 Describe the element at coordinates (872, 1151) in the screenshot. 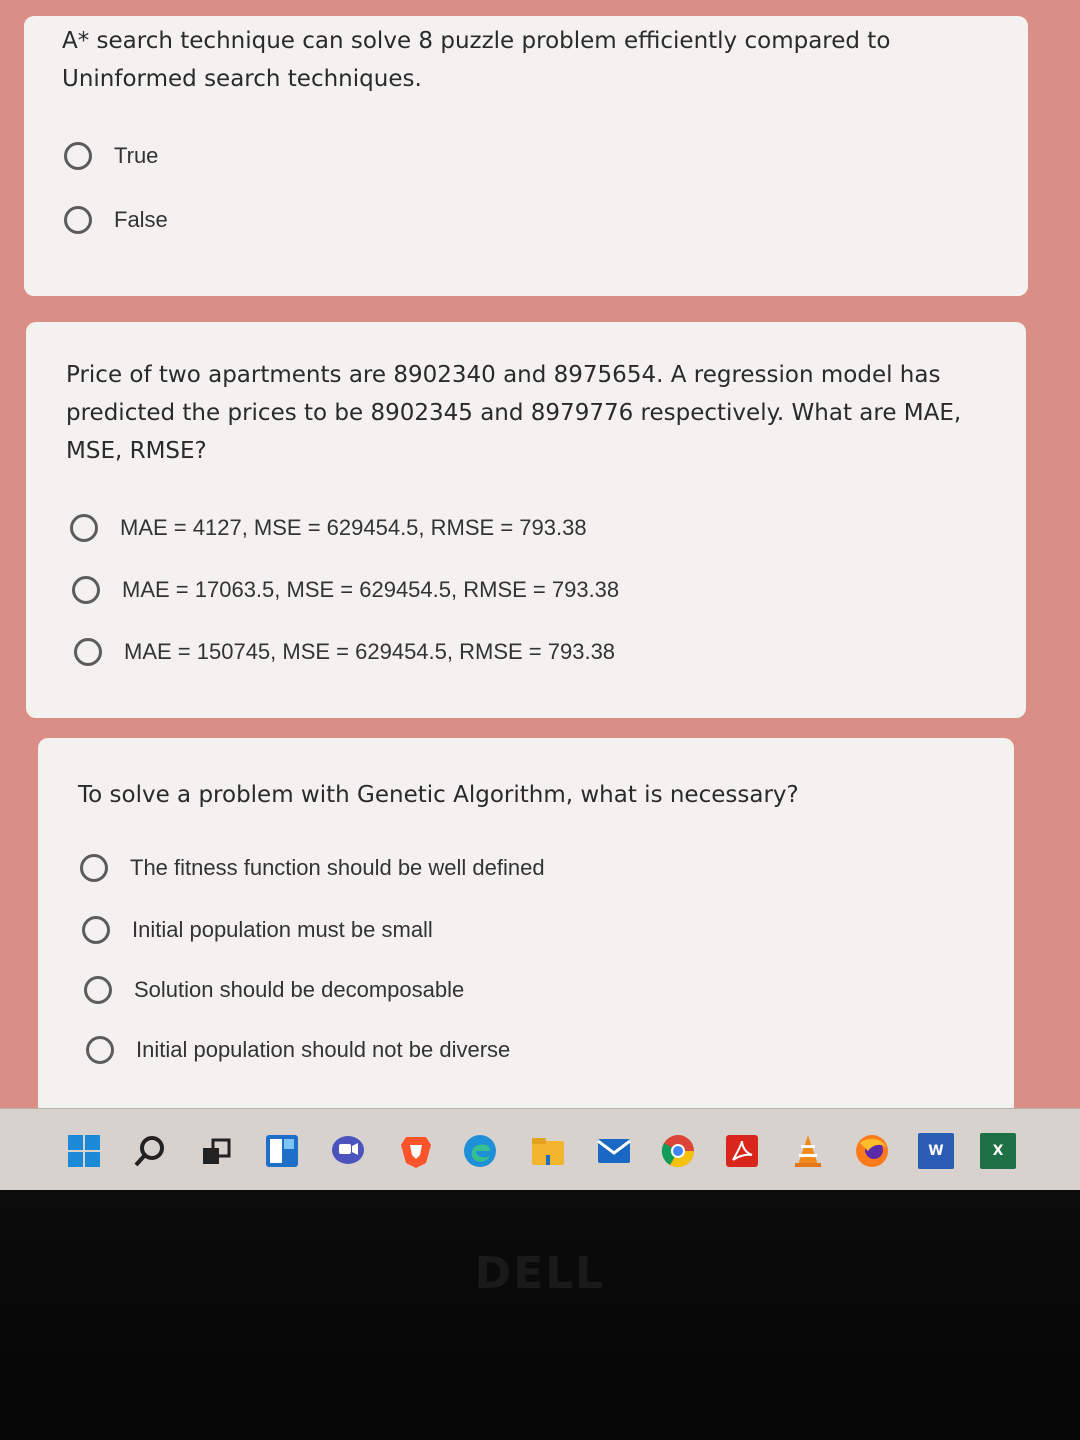

I see `firefox-browser-icon` at that location.